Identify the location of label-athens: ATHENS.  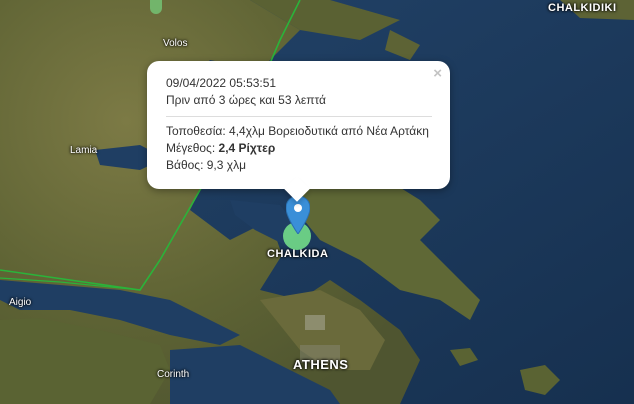
(321, 364).